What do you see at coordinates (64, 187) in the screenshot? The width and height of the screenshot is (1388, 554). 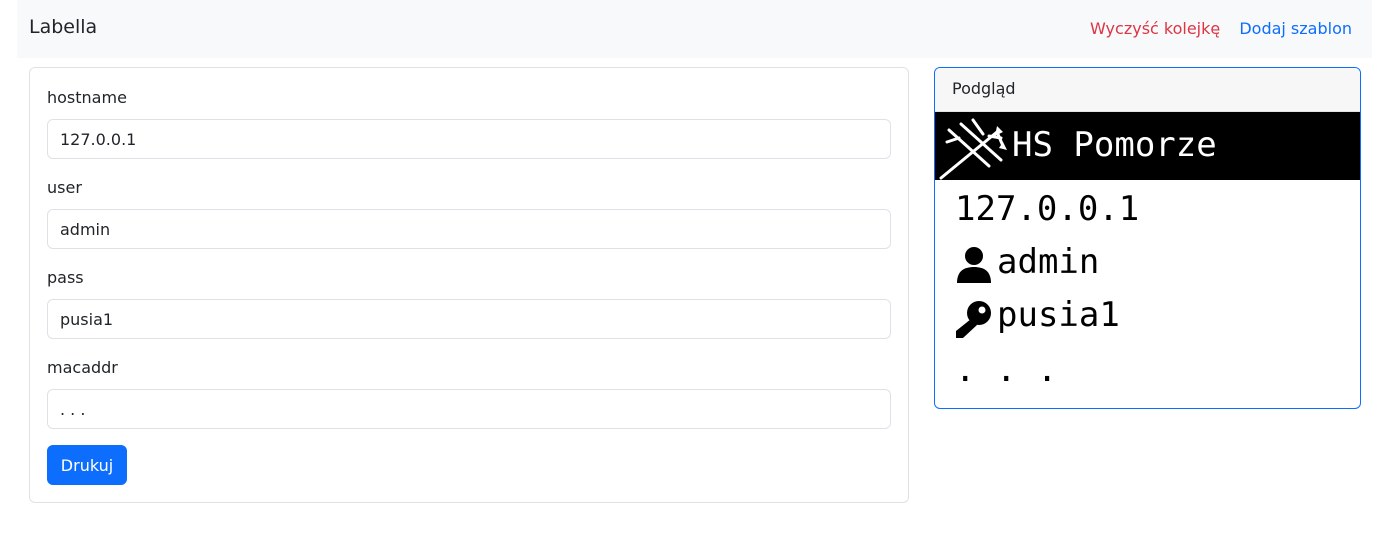 I see `user-label: user` at bounding box center [64, 187].